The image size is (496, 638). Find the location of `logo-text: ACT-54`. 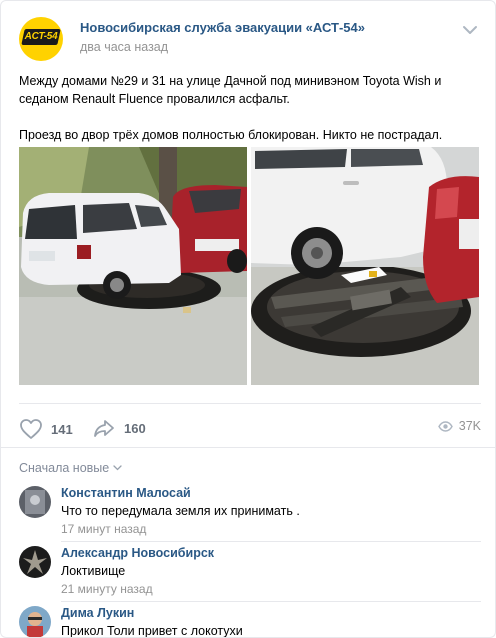

logo-text: ACT-54 is located at coordinates (41, 36).